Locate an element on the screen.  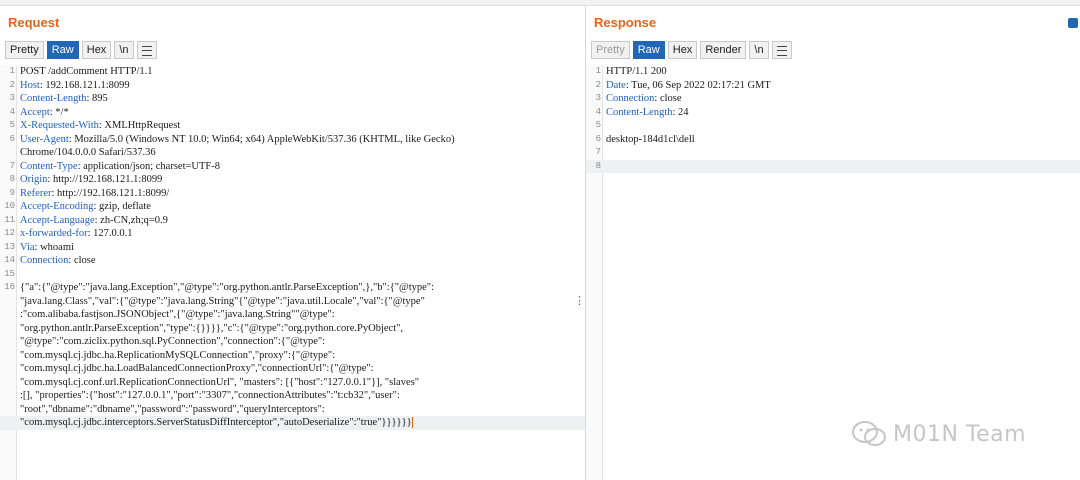
line-text: desktop-184d1cl\dell is located at coordinates (839, 140).